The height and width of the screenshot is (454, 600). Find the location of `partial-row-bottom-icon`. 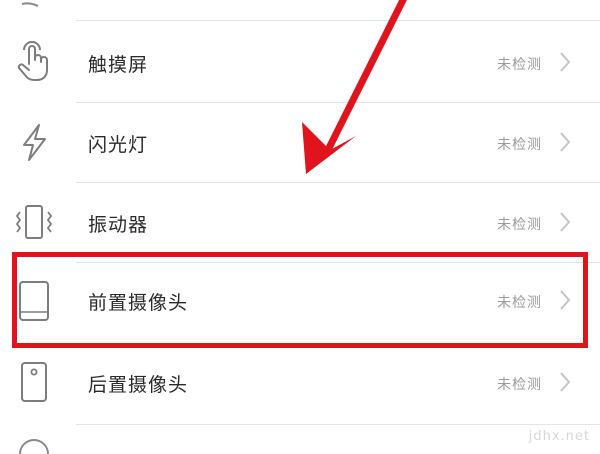

partial-row-bottom-icon is located at coordinates (34, 446).